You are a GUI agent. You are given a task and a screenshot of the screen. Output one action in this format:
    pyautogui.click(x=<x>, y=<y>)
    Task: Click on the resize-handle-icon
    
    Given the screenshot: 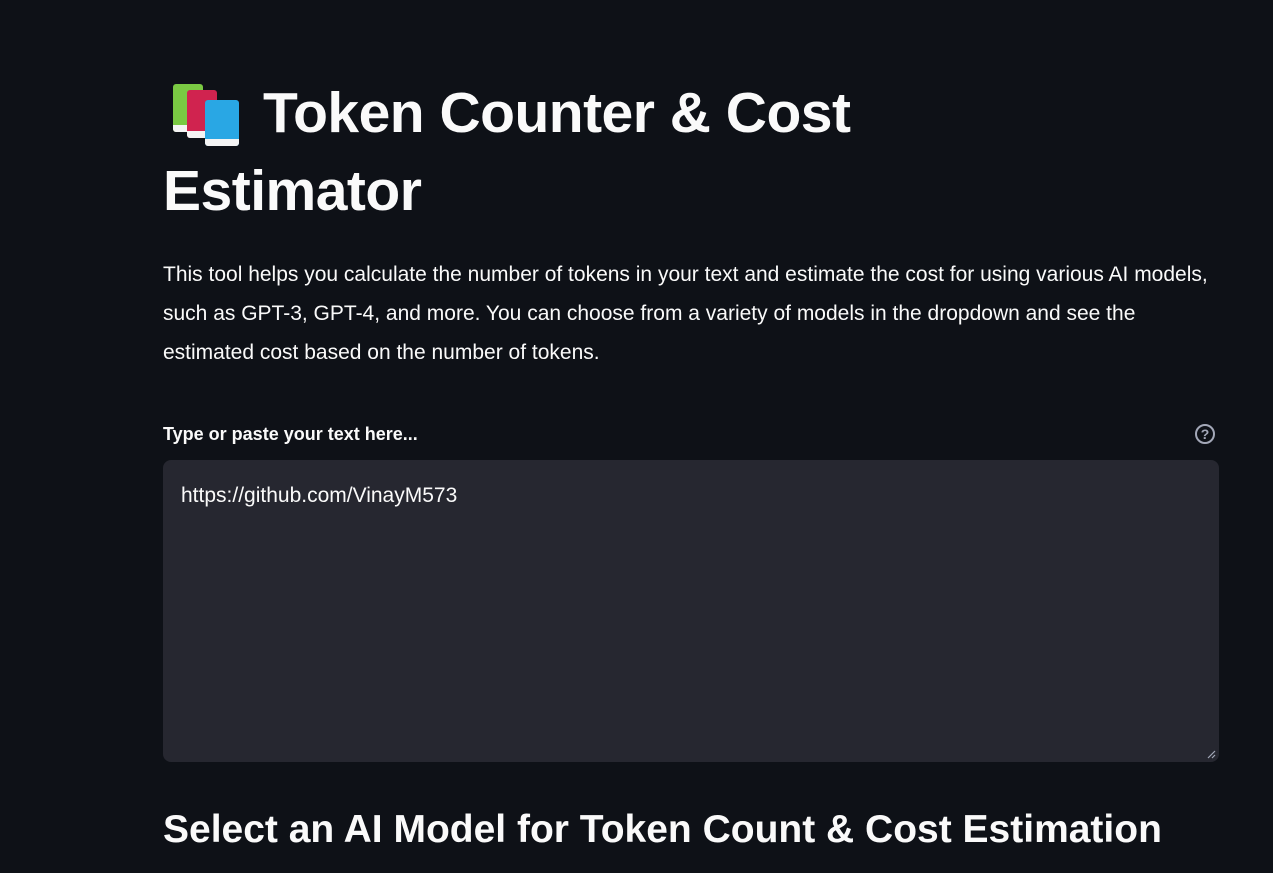 What is the action you would take?
    pyautogui.click(x=1211, y=754)
    